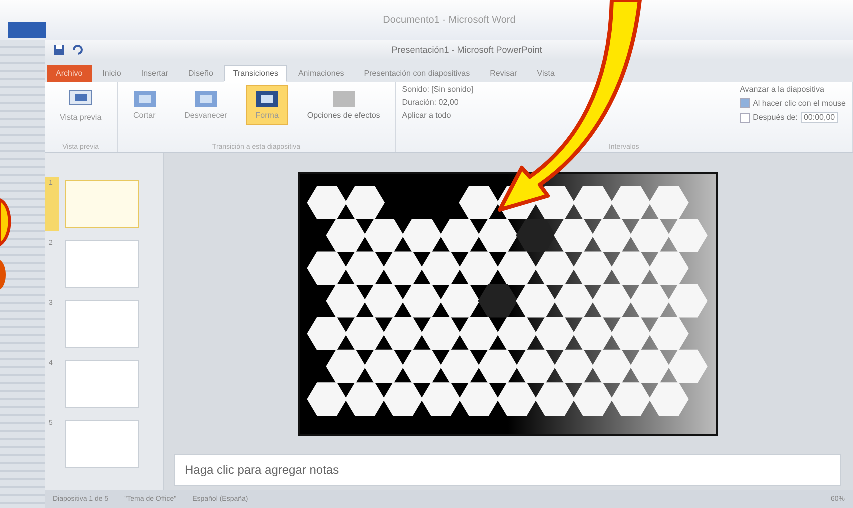 The image size is (853, 508). Describe the element at coordinates (799, 103) in the screenshot. I see `checkbox-label: Al hacer clic con el mouse` at that location.